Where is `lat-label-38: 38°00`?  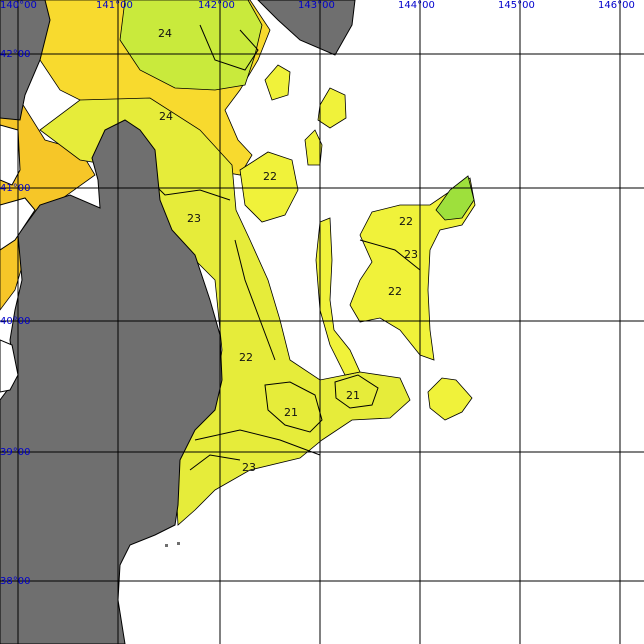
lat-label-38: 38°00 is located at coordinates (15, 581).